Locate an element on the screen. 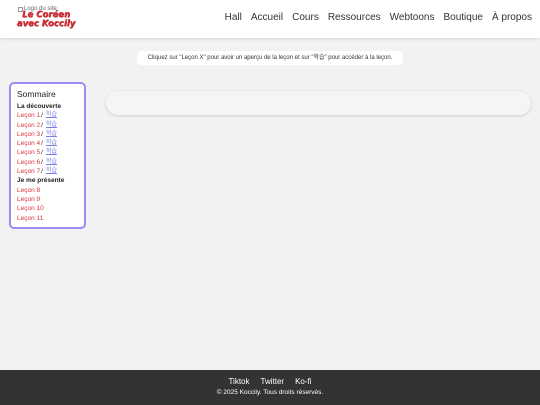 The image size is (540, 405). lesson-item: Leçon 1/학습 is located at coordinates (37, 115).